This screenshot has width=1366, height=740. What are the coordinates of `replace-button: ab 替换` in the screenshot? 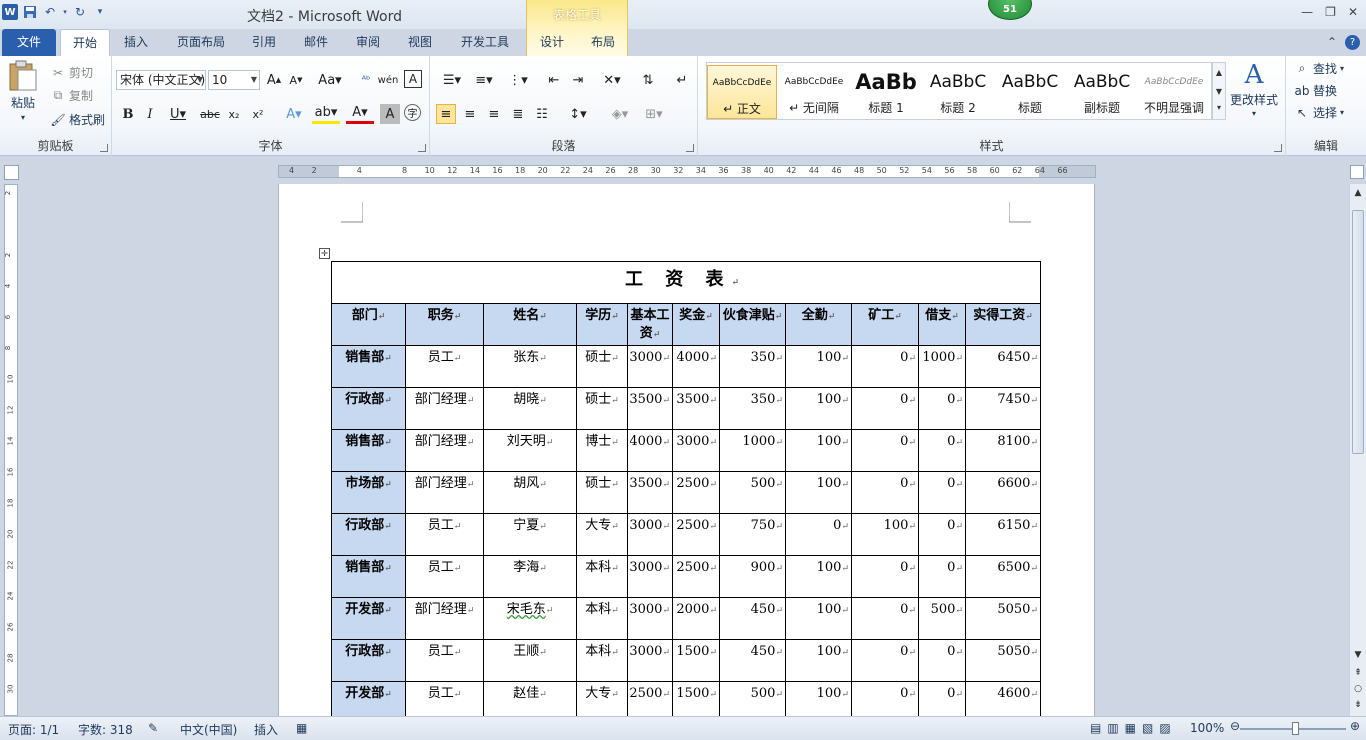 It's located at (1316, 90).